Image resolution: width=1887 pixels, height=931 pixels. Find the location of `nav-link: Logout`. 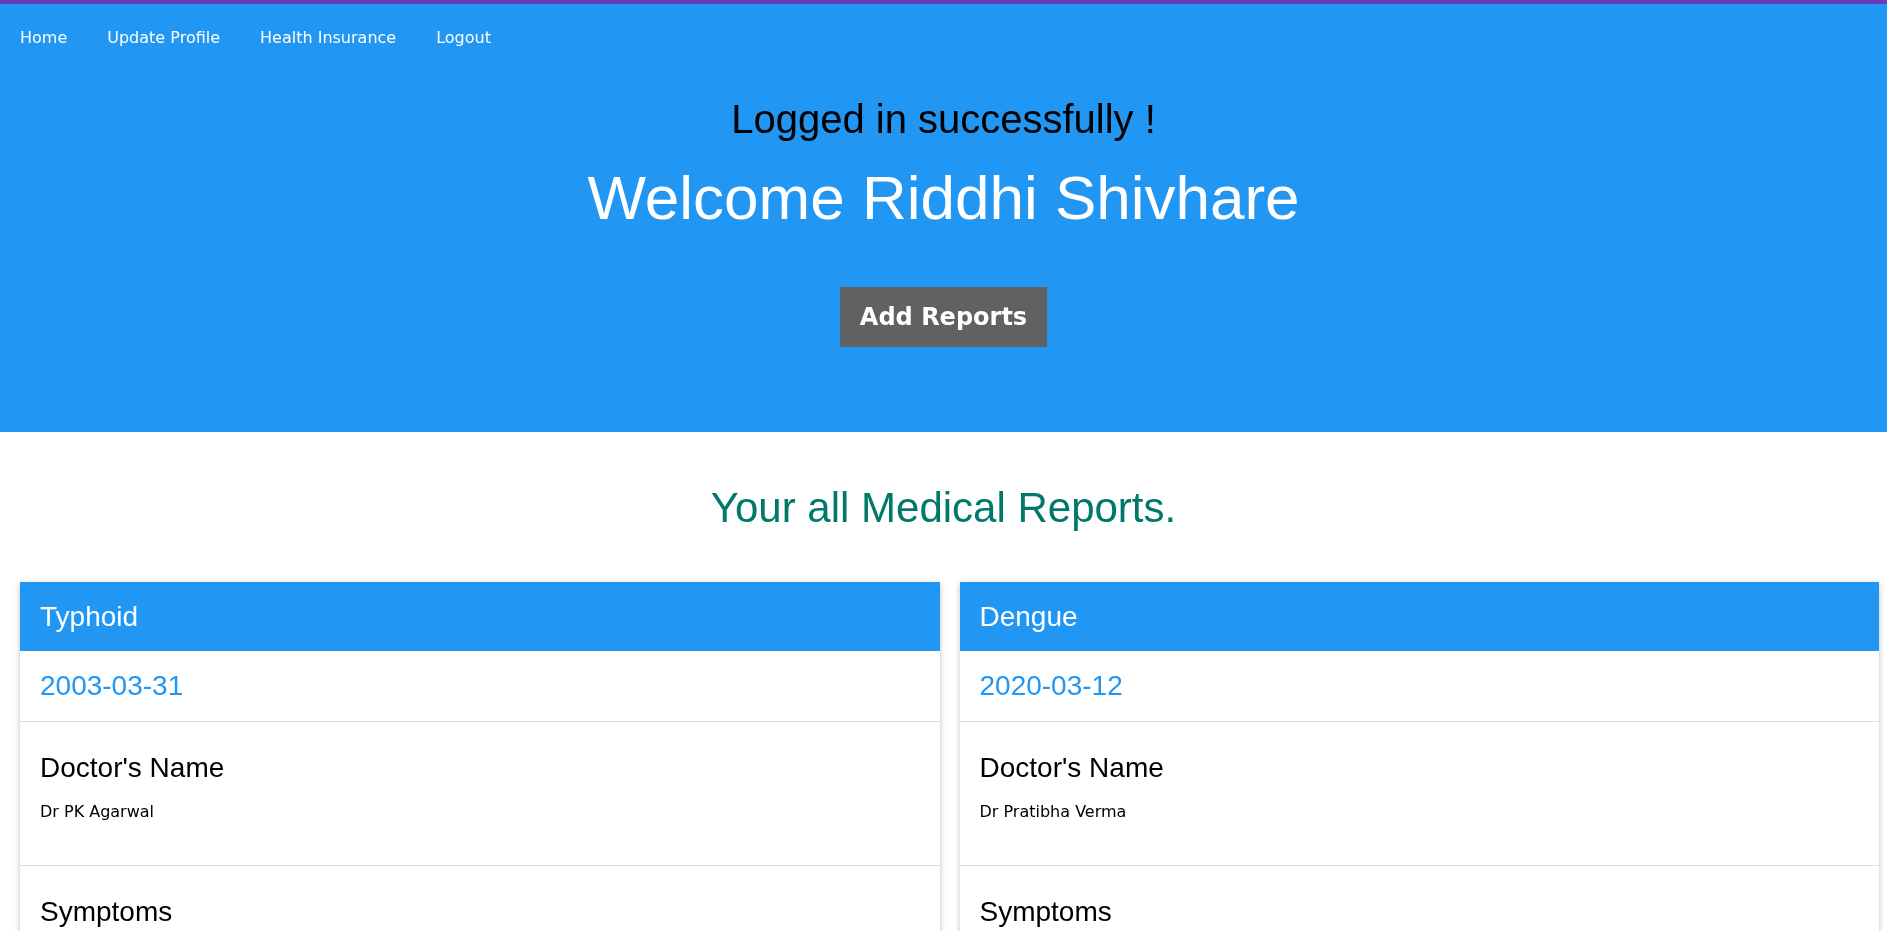

nav-link: Logout is located at coordinates (463, 32).